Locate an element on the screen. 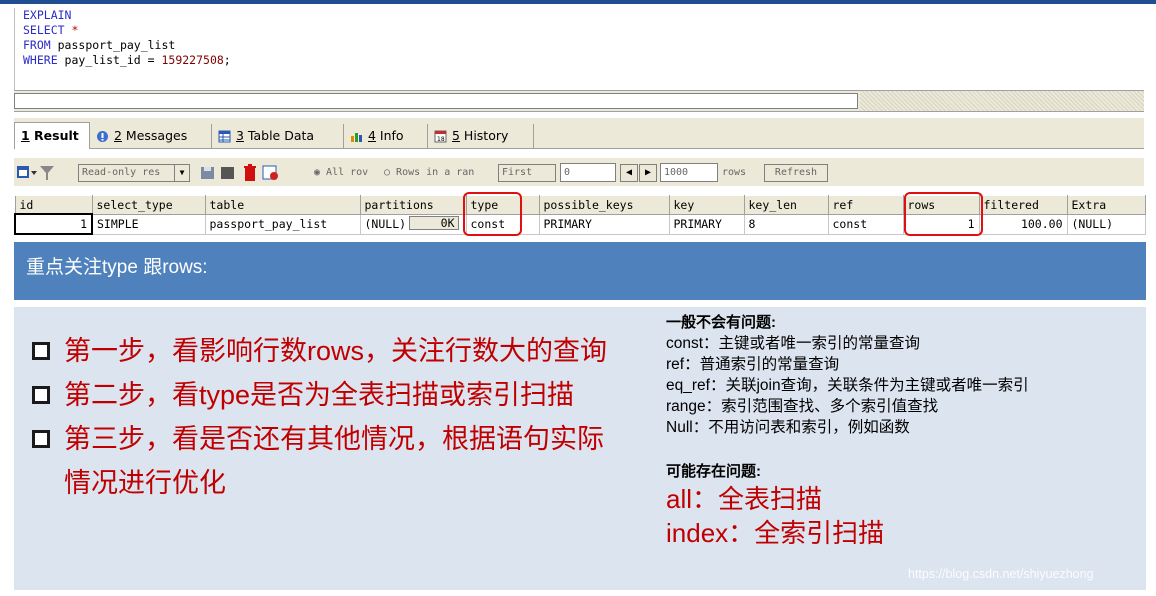  step-text: 第三步，看是否还有其他情况，根据语句实际 is located at coordinates (334, 439).